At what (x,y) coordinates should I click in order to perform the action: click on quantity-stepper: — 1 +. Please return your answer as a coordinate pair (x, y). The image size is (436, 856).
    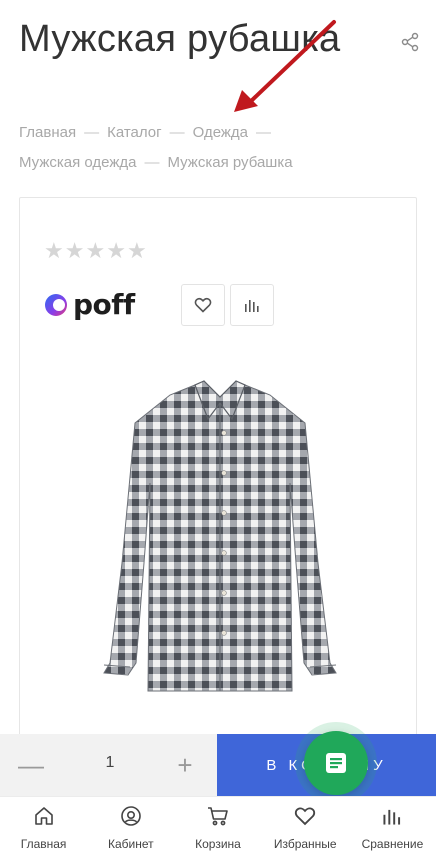
    Looking at the image, I should click on (108, 765).